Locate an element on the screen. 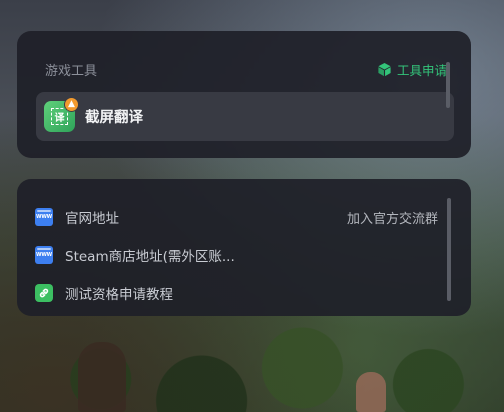 The width and height of the screenshot is (504, 412). tool-apply-label: 工具申请 is located at coordinates (421, 70).